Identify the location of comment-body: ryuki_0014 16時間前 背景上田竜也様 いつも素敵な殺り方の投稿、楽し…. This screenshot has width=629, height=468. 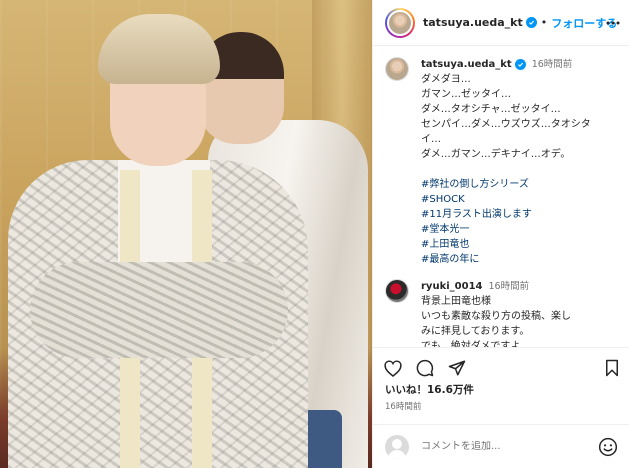
(519, 313).